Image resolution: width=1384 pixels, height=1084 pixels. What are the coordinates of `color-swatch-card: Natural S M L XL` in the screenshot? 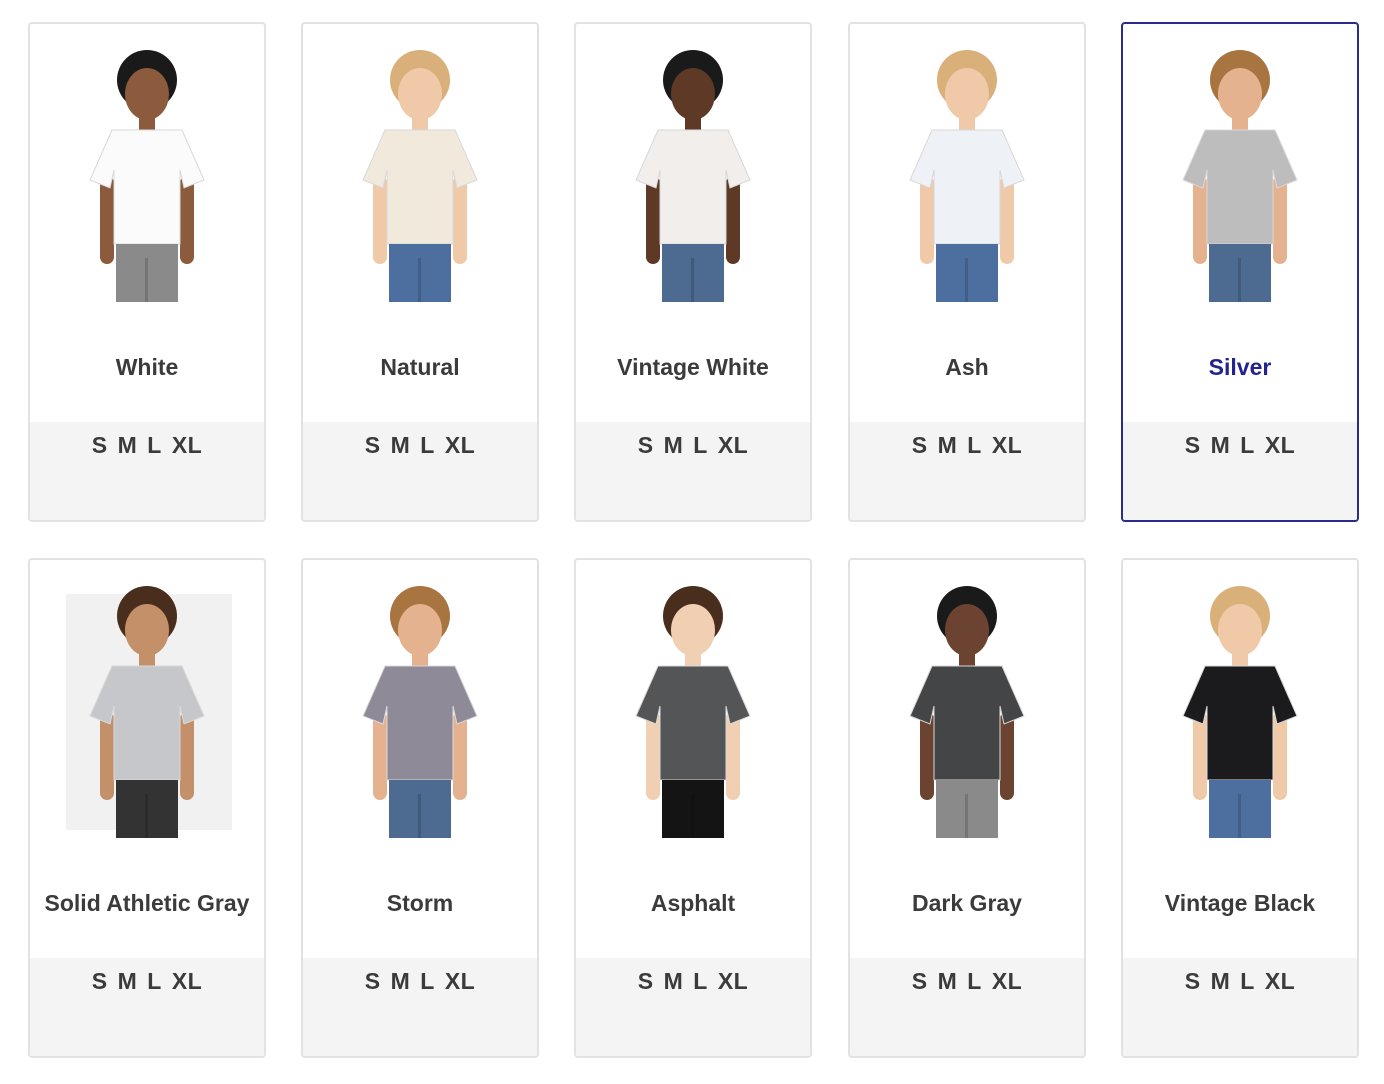 It's located at (420, 272).